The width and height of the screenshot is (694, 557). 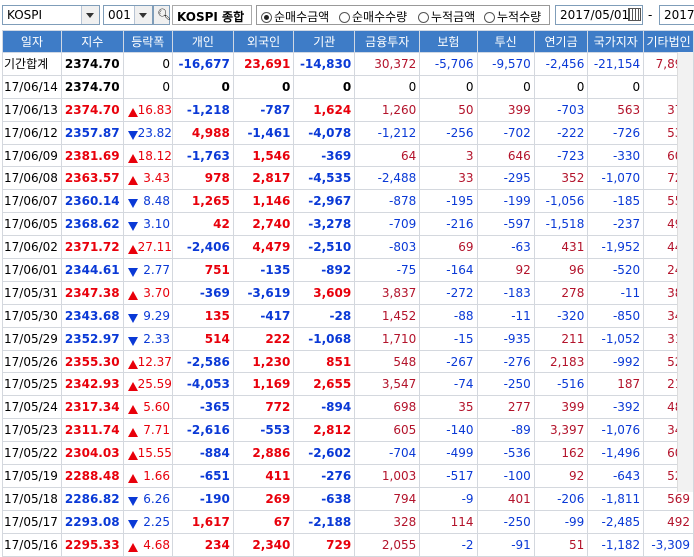 I want to click on end-date-input: 2017/, so click(x=676, y=15).